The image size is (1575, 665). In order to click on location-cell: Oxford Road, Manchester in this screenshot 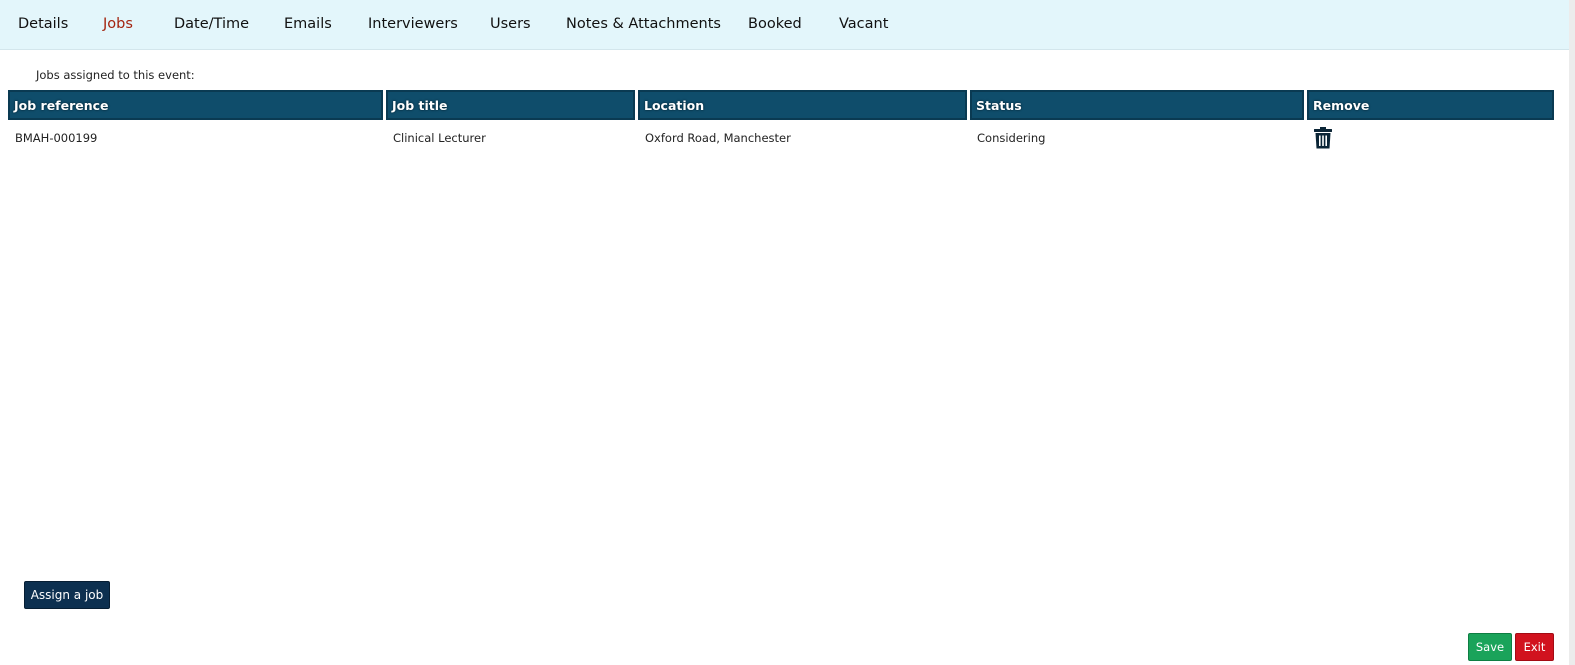, I will do `click(718, 138)`.